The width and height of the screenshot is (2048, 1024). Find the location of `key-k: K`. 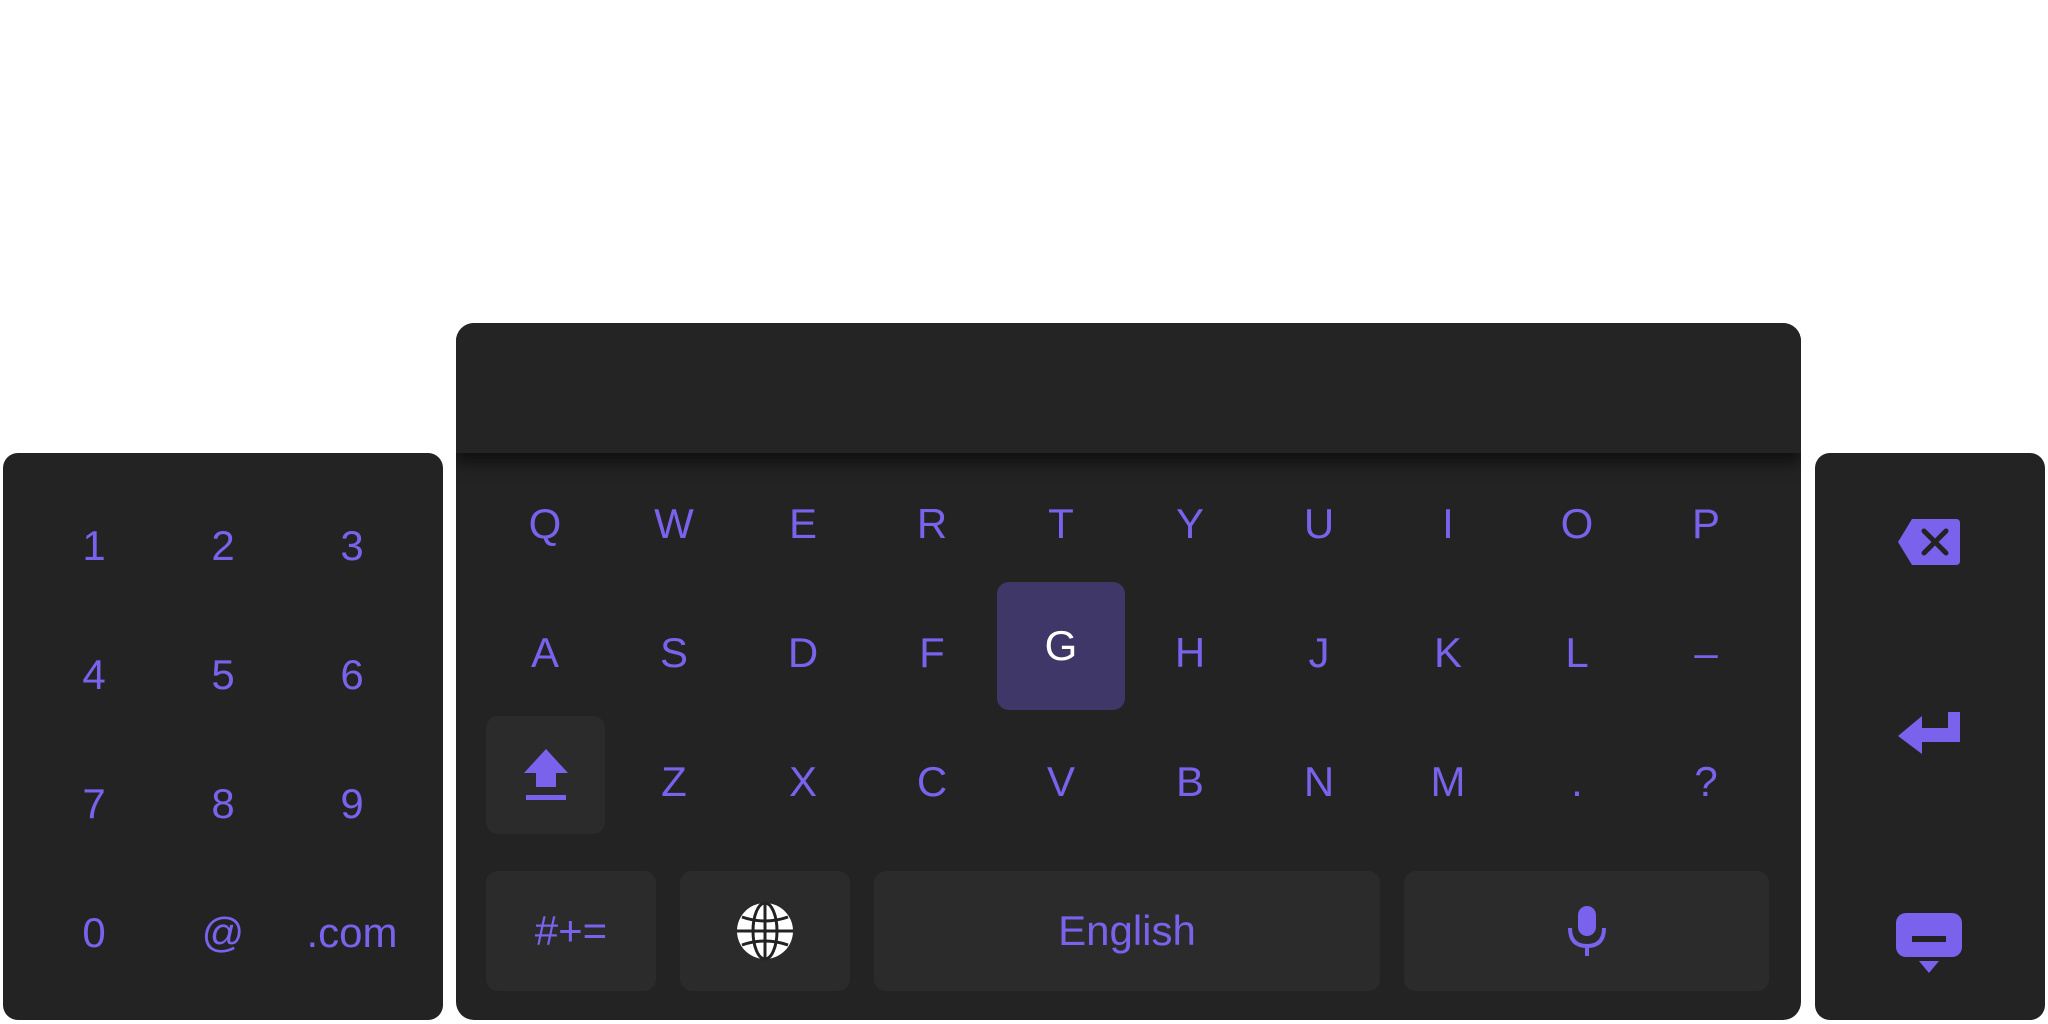

key-k: K is located at coordinates (1448, 653).